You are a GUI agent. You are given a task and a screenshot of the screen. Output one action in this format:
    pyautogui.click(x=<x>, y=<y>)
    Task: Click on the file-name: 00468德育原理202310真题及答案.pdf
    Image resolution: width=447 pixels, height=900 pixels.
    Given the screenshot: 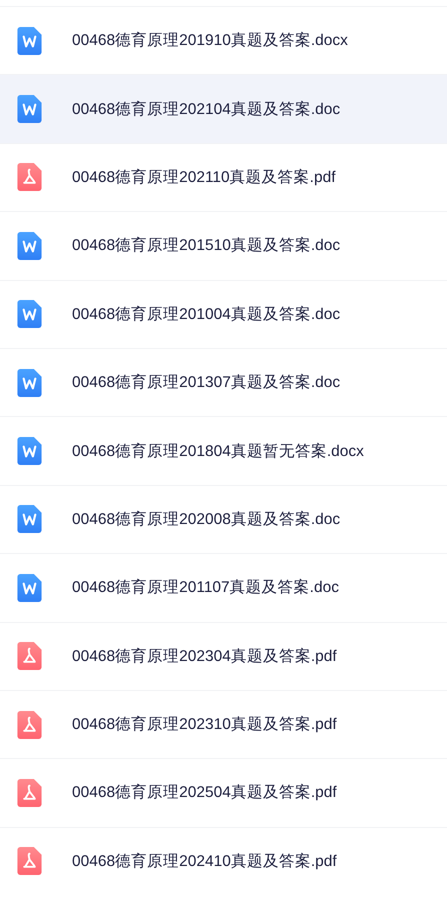 What is the action you would take?
    pyautogui.click(x=204, y=725)
    